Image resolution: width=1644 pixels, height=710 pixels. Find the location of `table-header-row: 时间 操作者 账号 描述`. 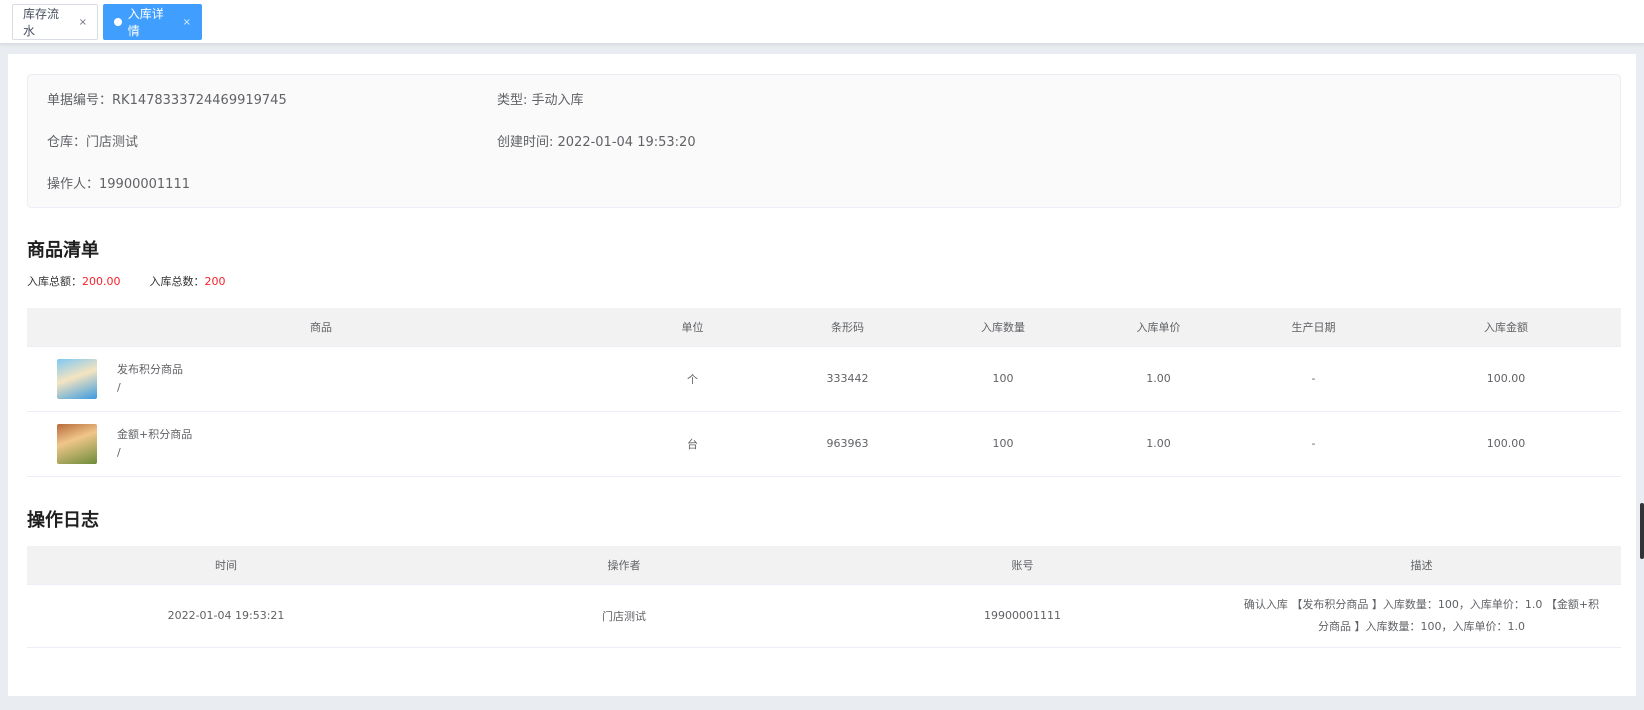

table-header-row: 时间 操作者 账号 描述 is located at coordinates (824, 565).